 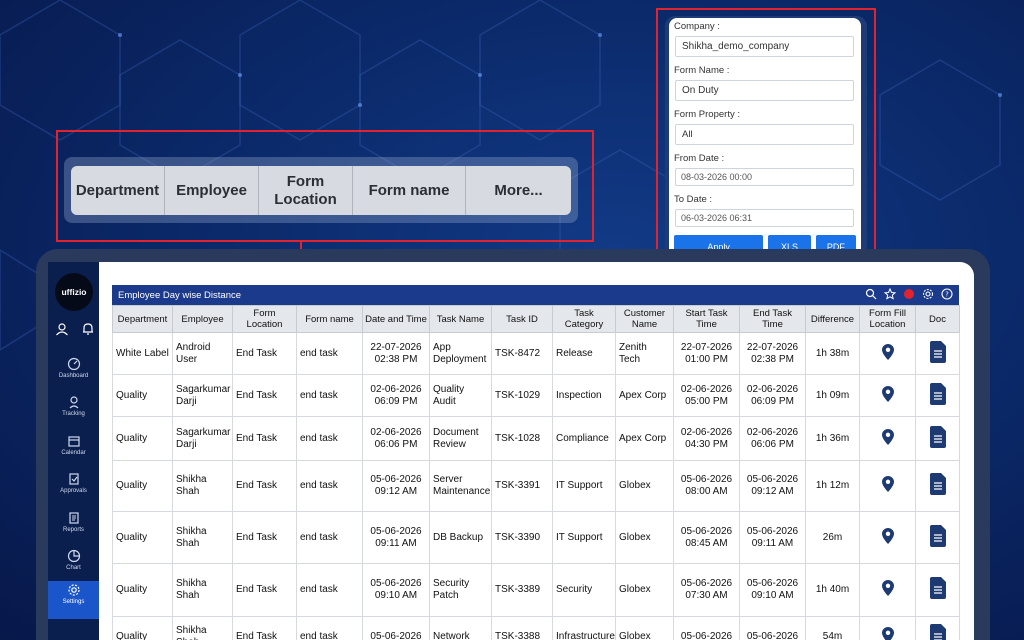 What do you see at coordinates (142, 353) in the screenshot?
I see `table-cell: White Label` at bounding box center [142, 353].